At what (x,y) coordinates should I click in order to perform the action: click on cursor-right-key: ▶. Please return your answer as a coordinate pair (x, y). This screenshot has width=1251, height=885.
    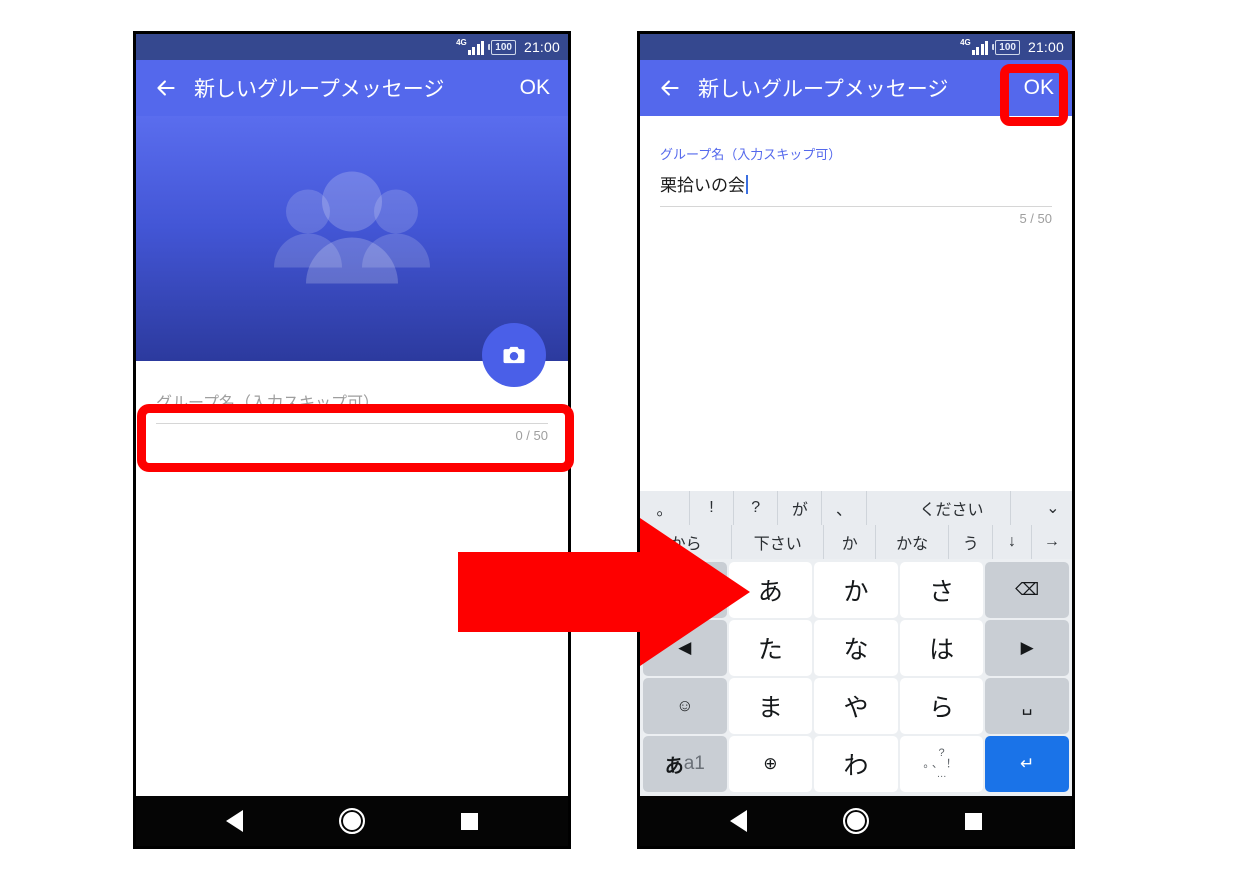
    Looking at the image, I should click on (1027, 648).